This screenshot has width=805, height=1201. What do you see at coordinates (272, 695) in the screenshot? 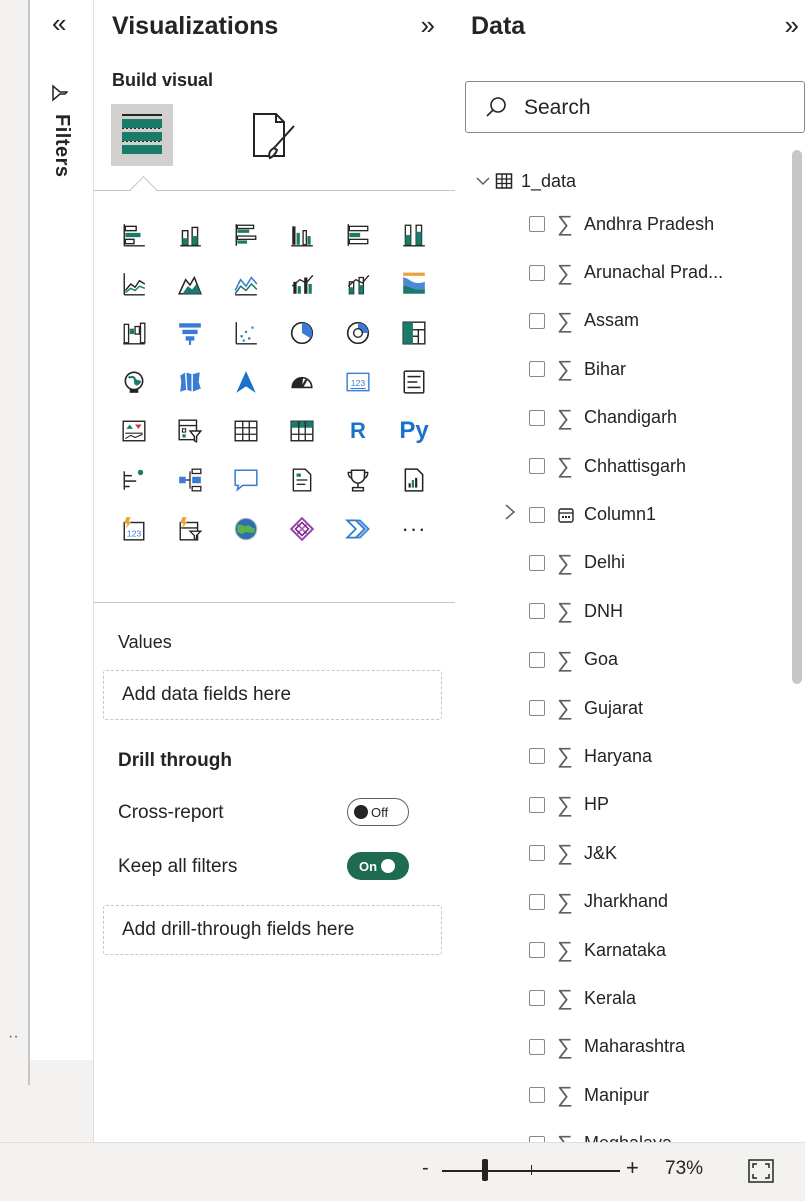
I see `values-drop-zone: Add data fields here` at bounding box center [272, 695].